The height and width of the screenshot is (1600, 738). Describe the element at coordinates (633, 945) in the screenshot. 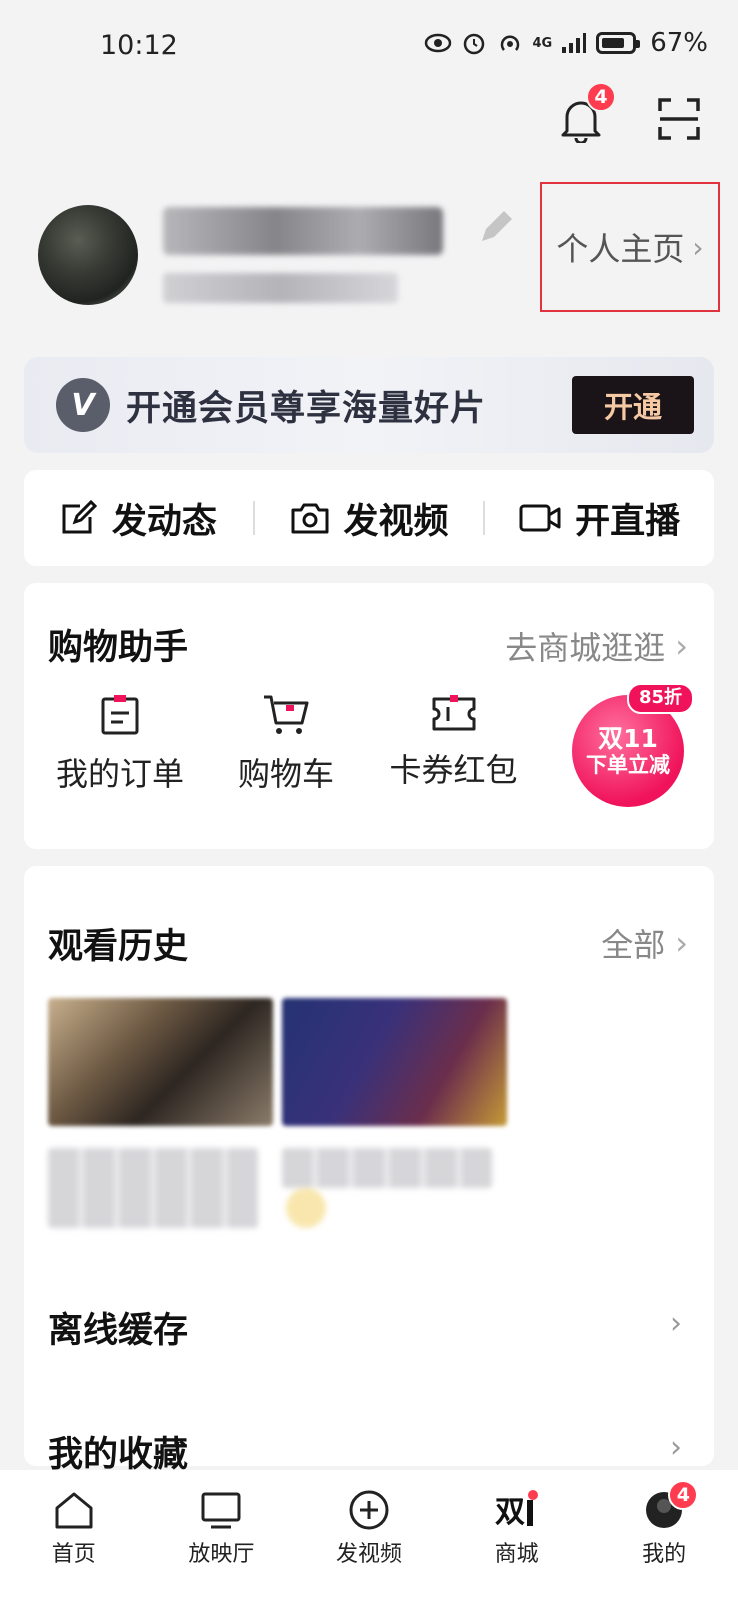

I see `history-all-label: 全部` at that location.